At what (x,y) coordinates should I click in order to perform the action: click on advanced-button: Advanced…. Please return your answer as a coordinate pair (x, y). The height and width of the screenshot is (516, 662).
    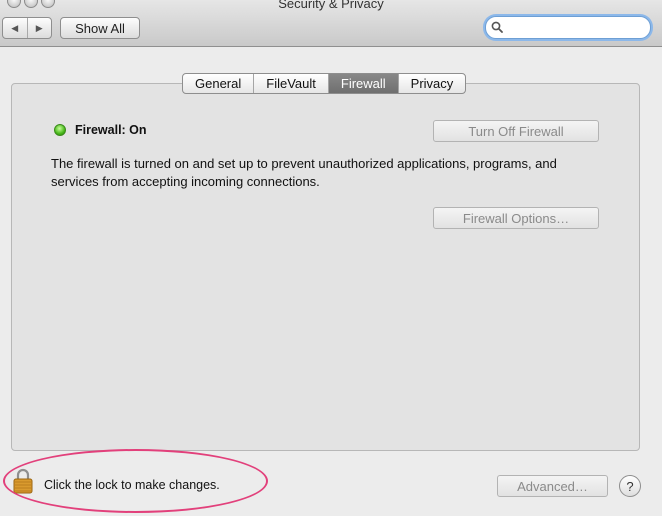
    Looking at the image, I should click on (552, 486).